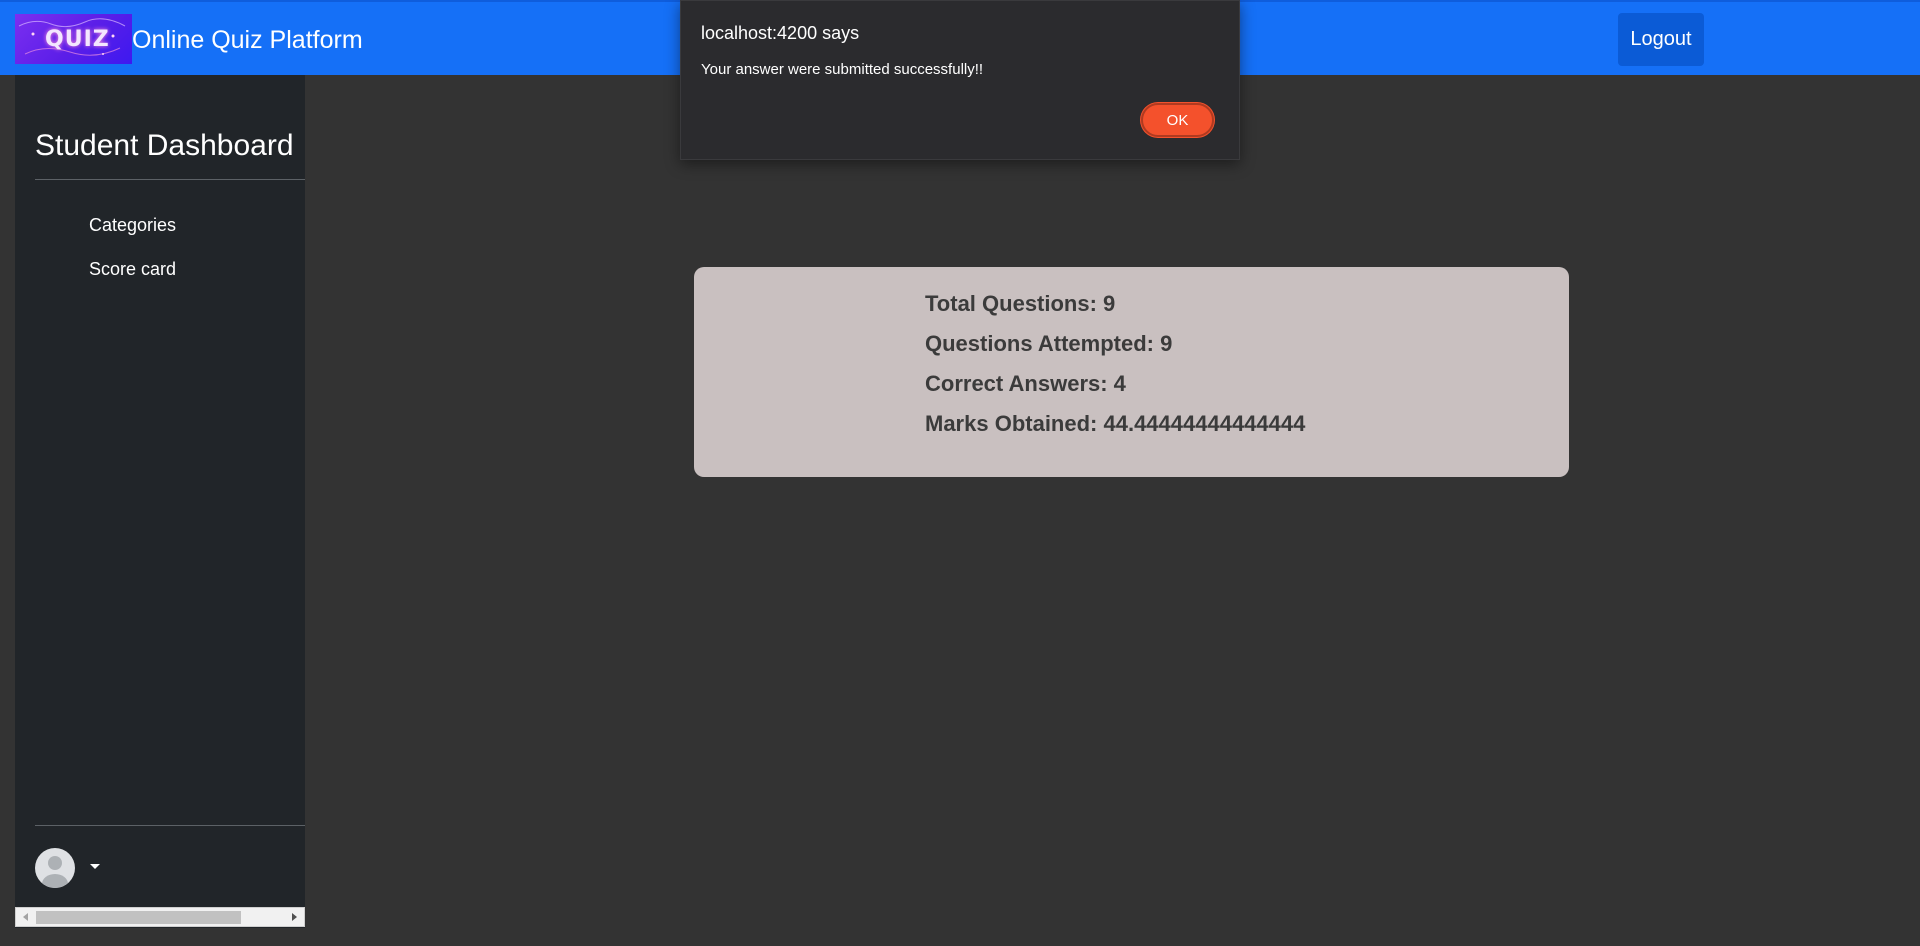  I want to click on sidebar: Student Dashboard Categories Score card, so click(160, 501).